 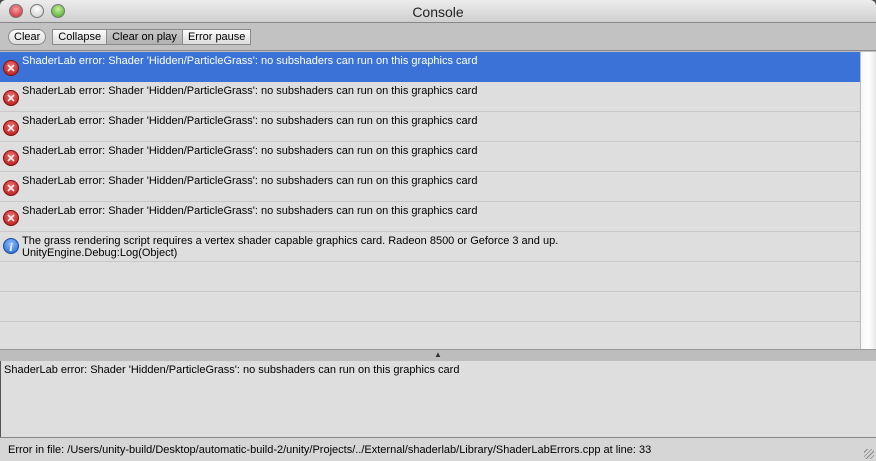 I want to click on collapse-toggle: Collapse, so click(x=80, y=36).